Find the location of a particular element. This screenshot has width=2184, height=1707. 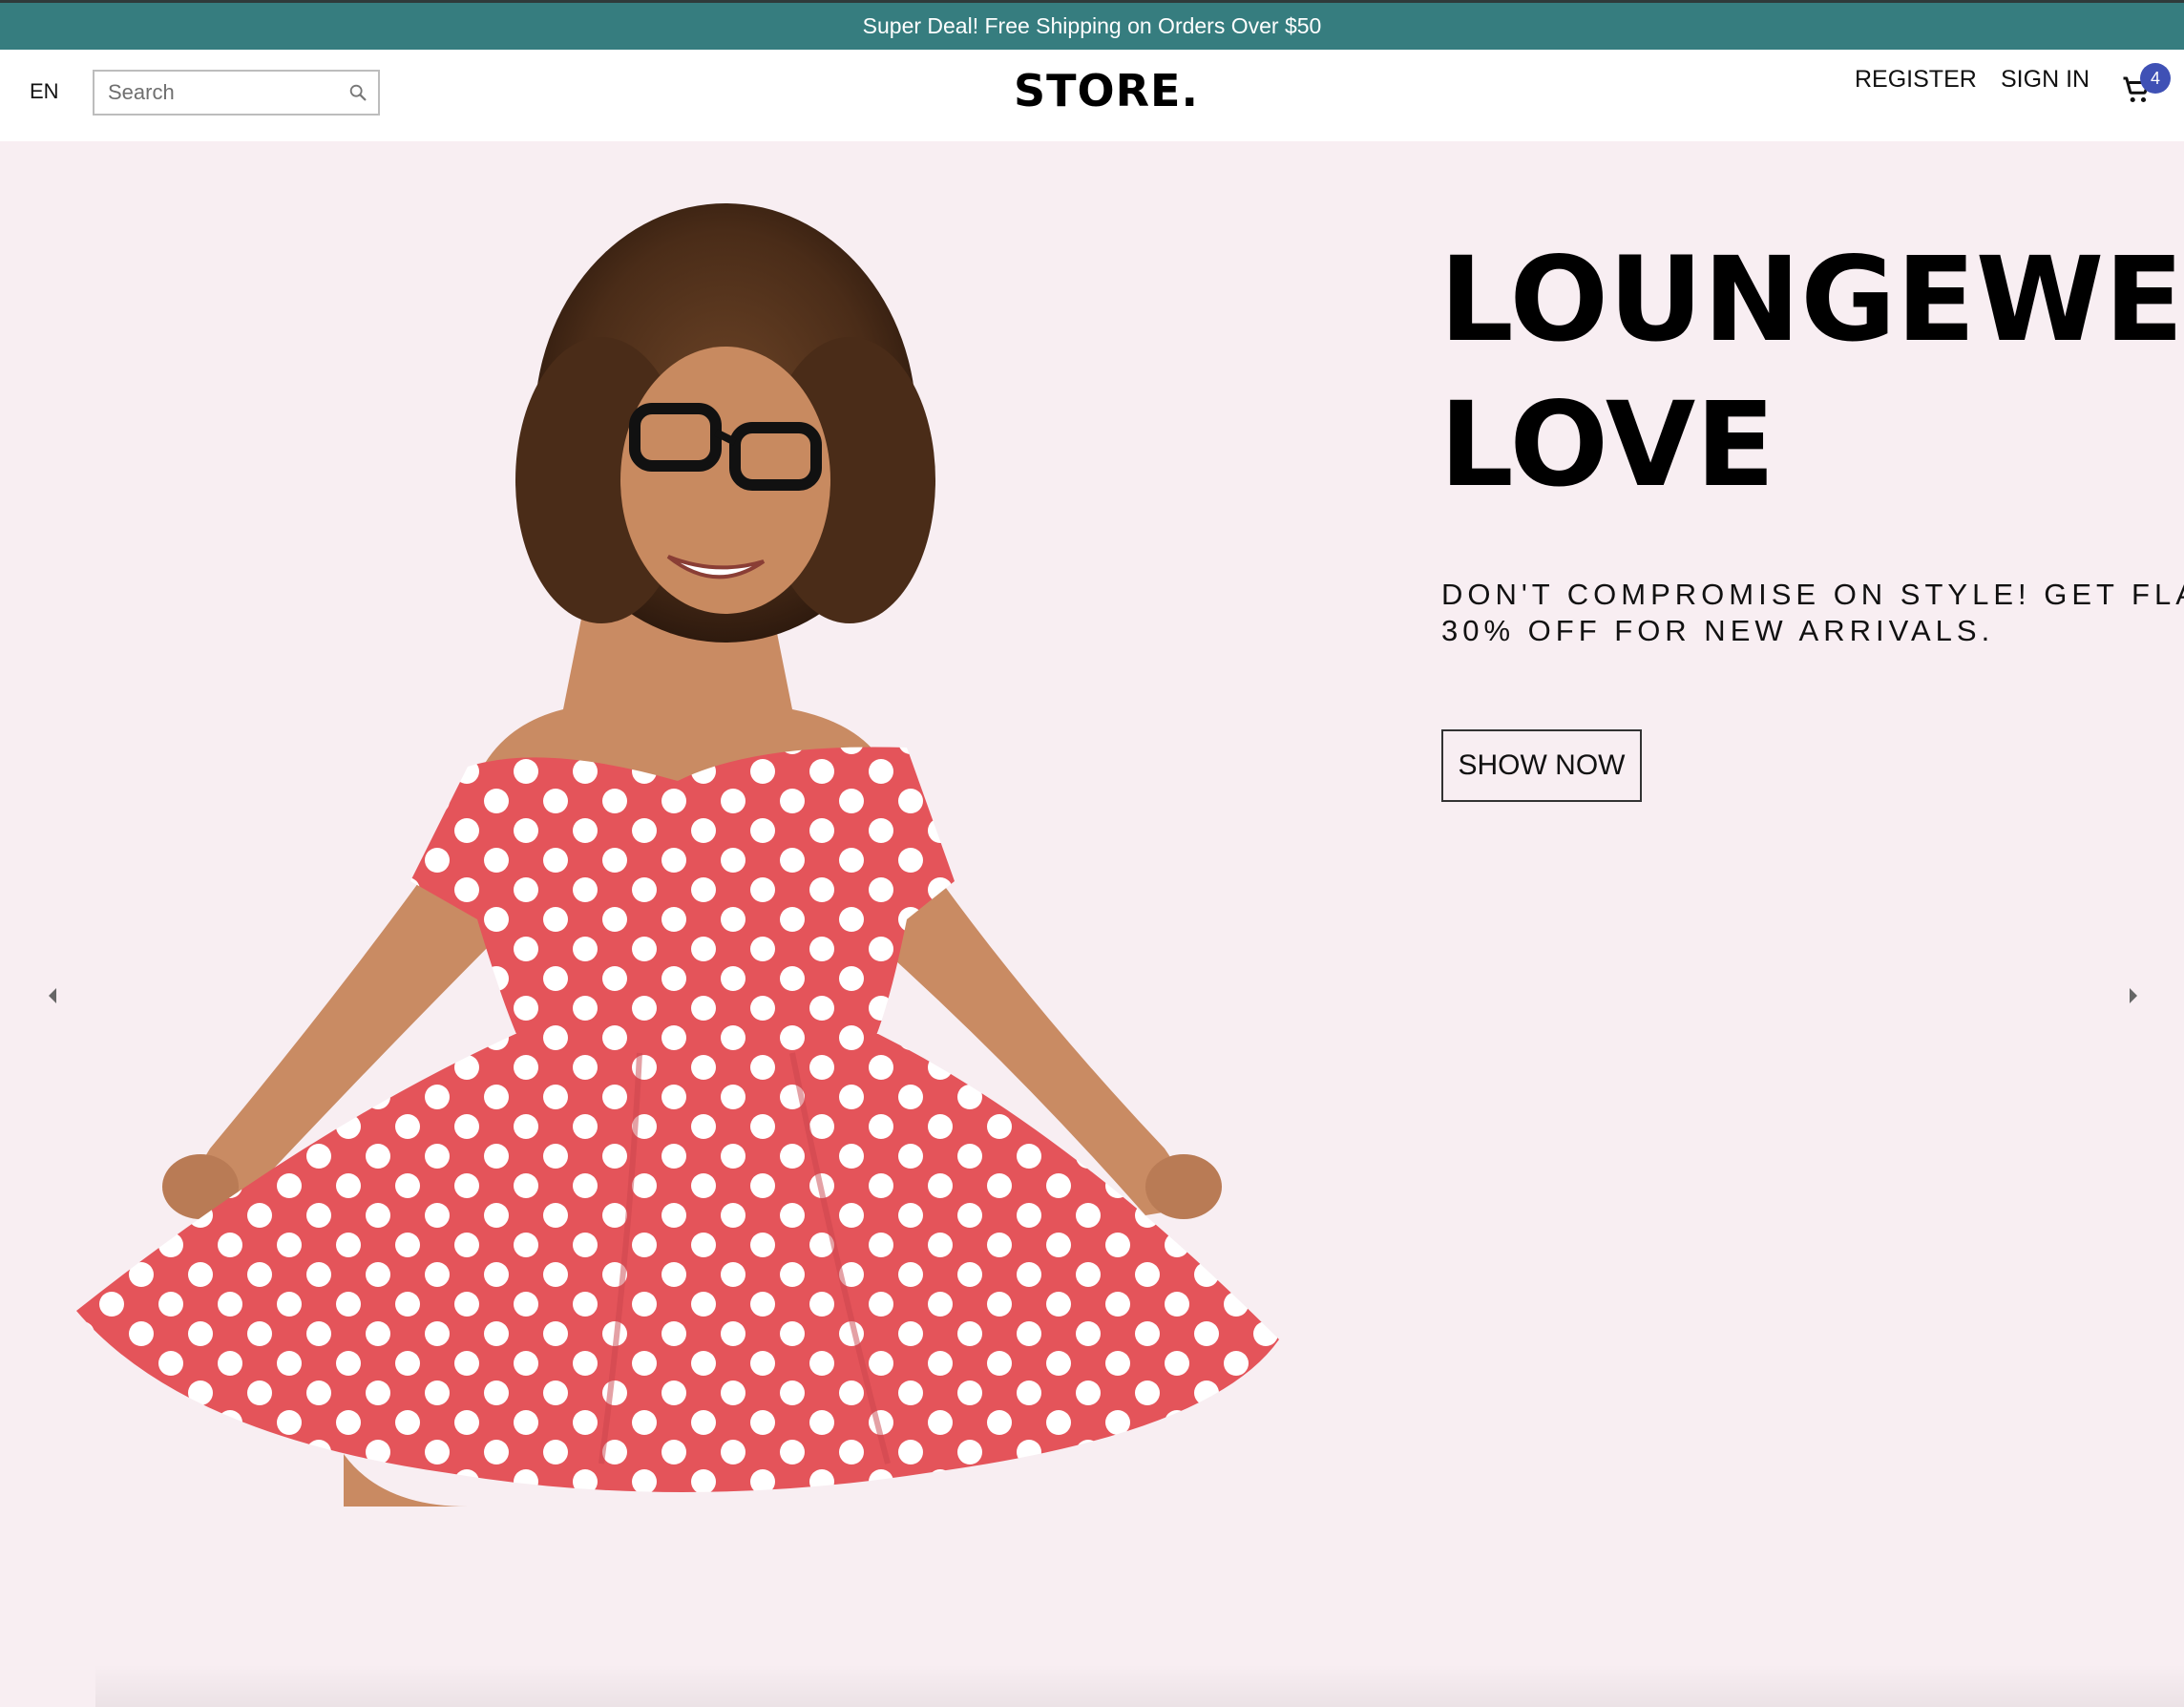

navbar: EN STORE. REGISTER SIGN IN 4 is located at coordinates (1092, 95).